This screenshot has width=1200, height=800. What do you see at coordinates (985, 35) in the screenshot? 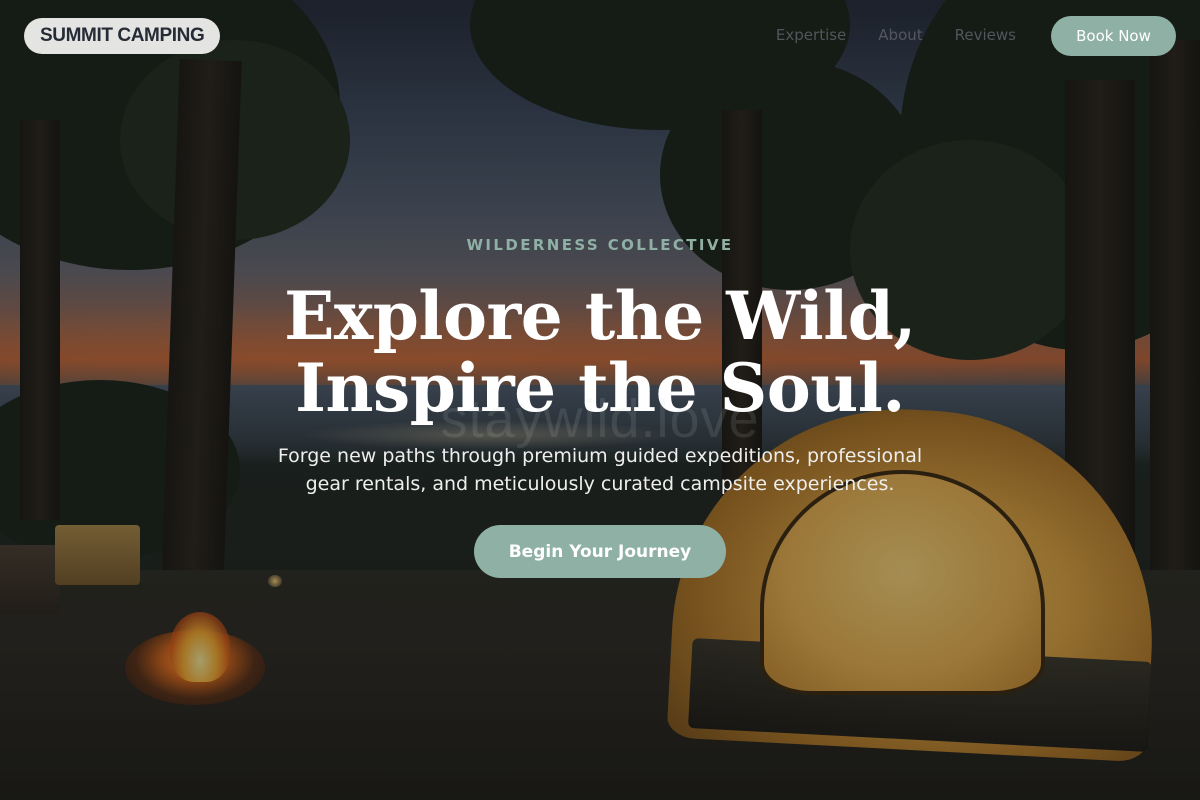
I see `nav-link-reviews: Reviews` at bounding box center [985, 35].